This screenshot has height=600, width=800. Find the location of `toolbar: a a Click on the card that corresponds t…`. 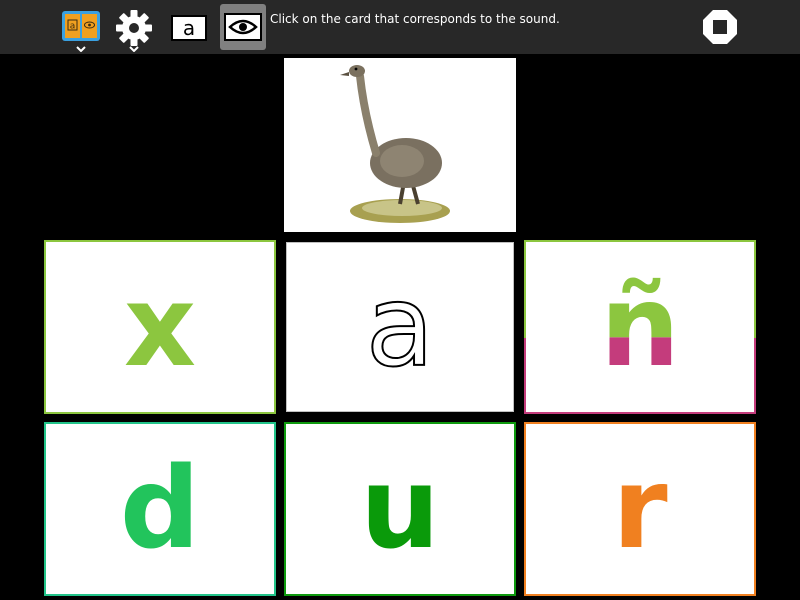

toolbar: a a Click on the card that corresponds t… is located at coordinates (400, 27).